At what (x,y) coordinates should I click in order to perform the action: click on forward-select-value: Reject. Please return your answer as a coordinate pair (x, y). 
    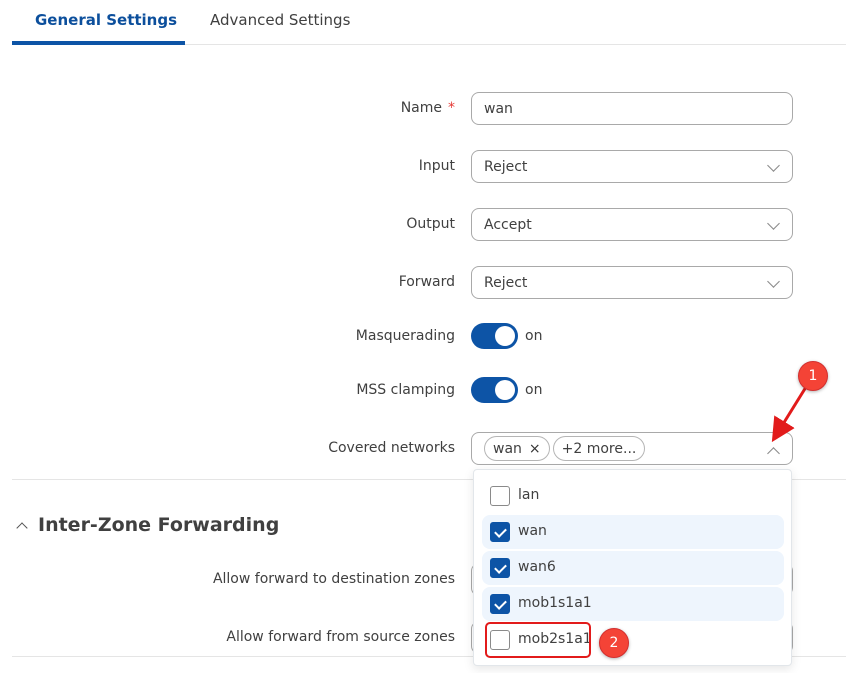
    Looking at the image, I should click on (506, 282).